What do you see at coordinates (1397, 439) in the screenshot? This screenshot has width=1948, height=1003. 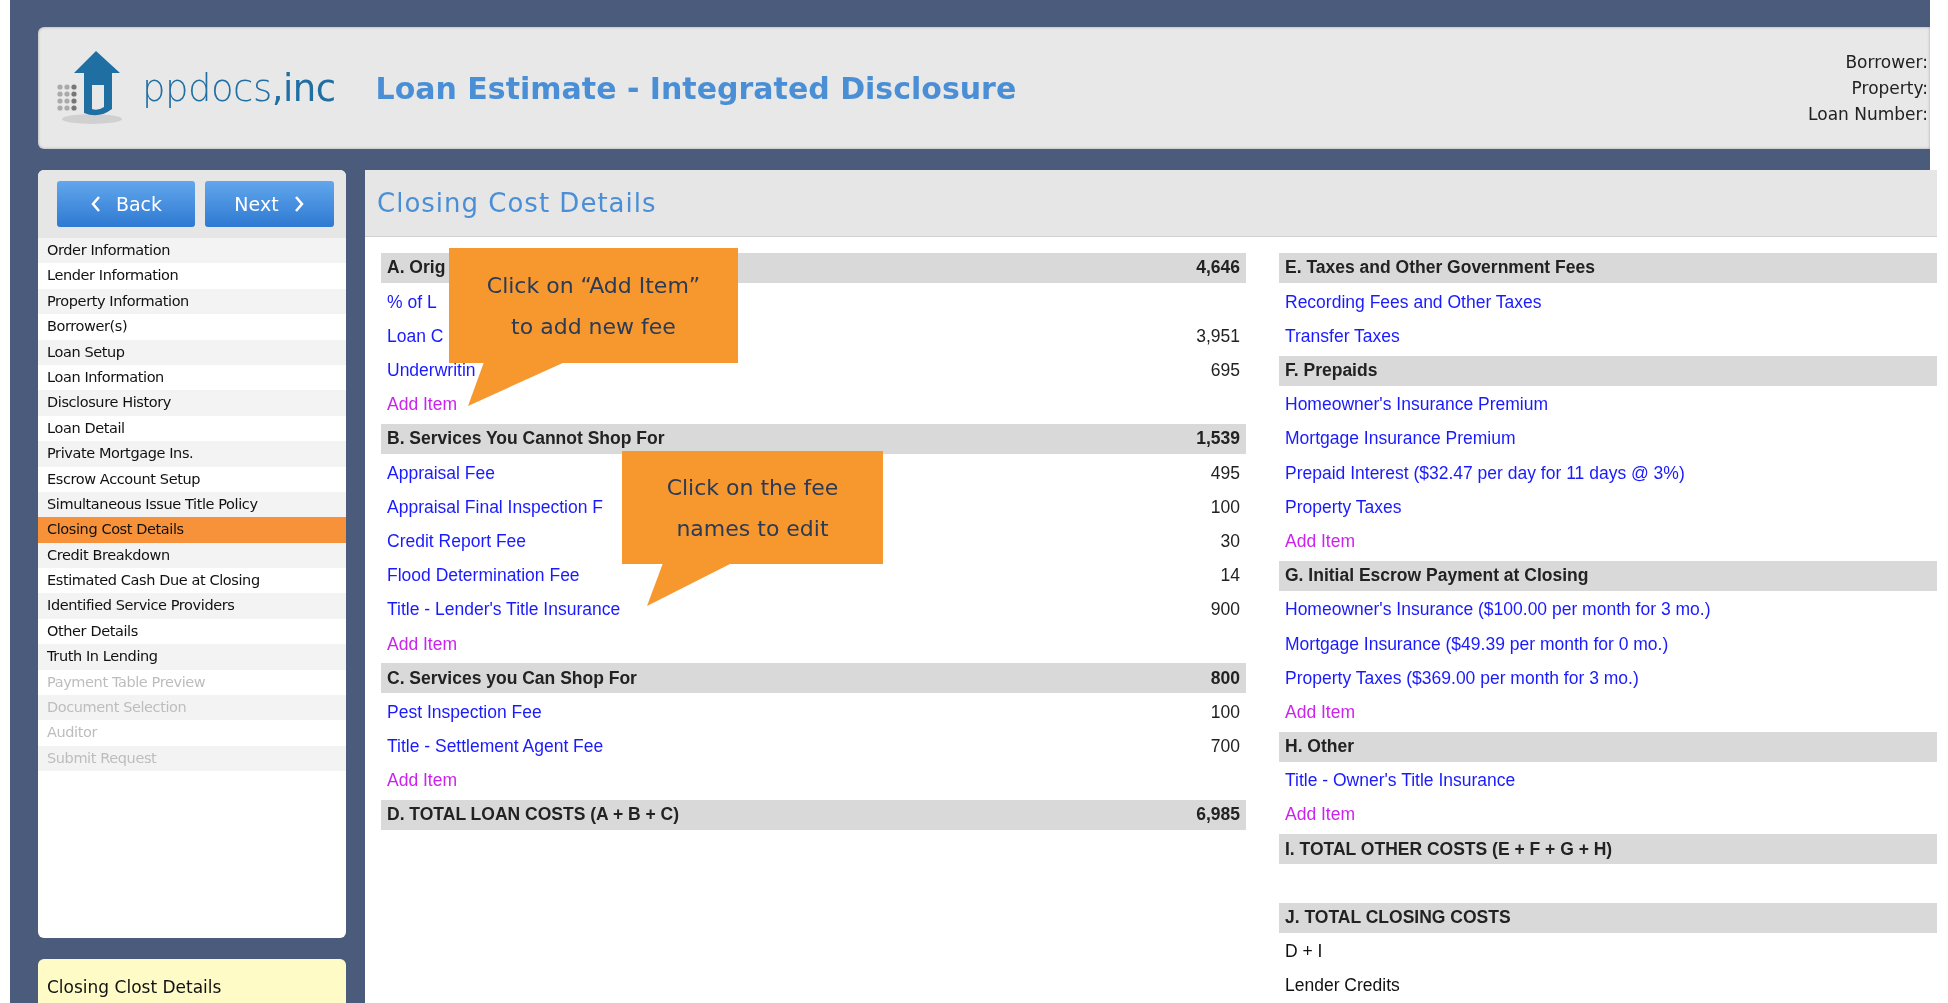 I see `fee-link: Mortgage Insurance Premium` at bounding box center [1397, 439].